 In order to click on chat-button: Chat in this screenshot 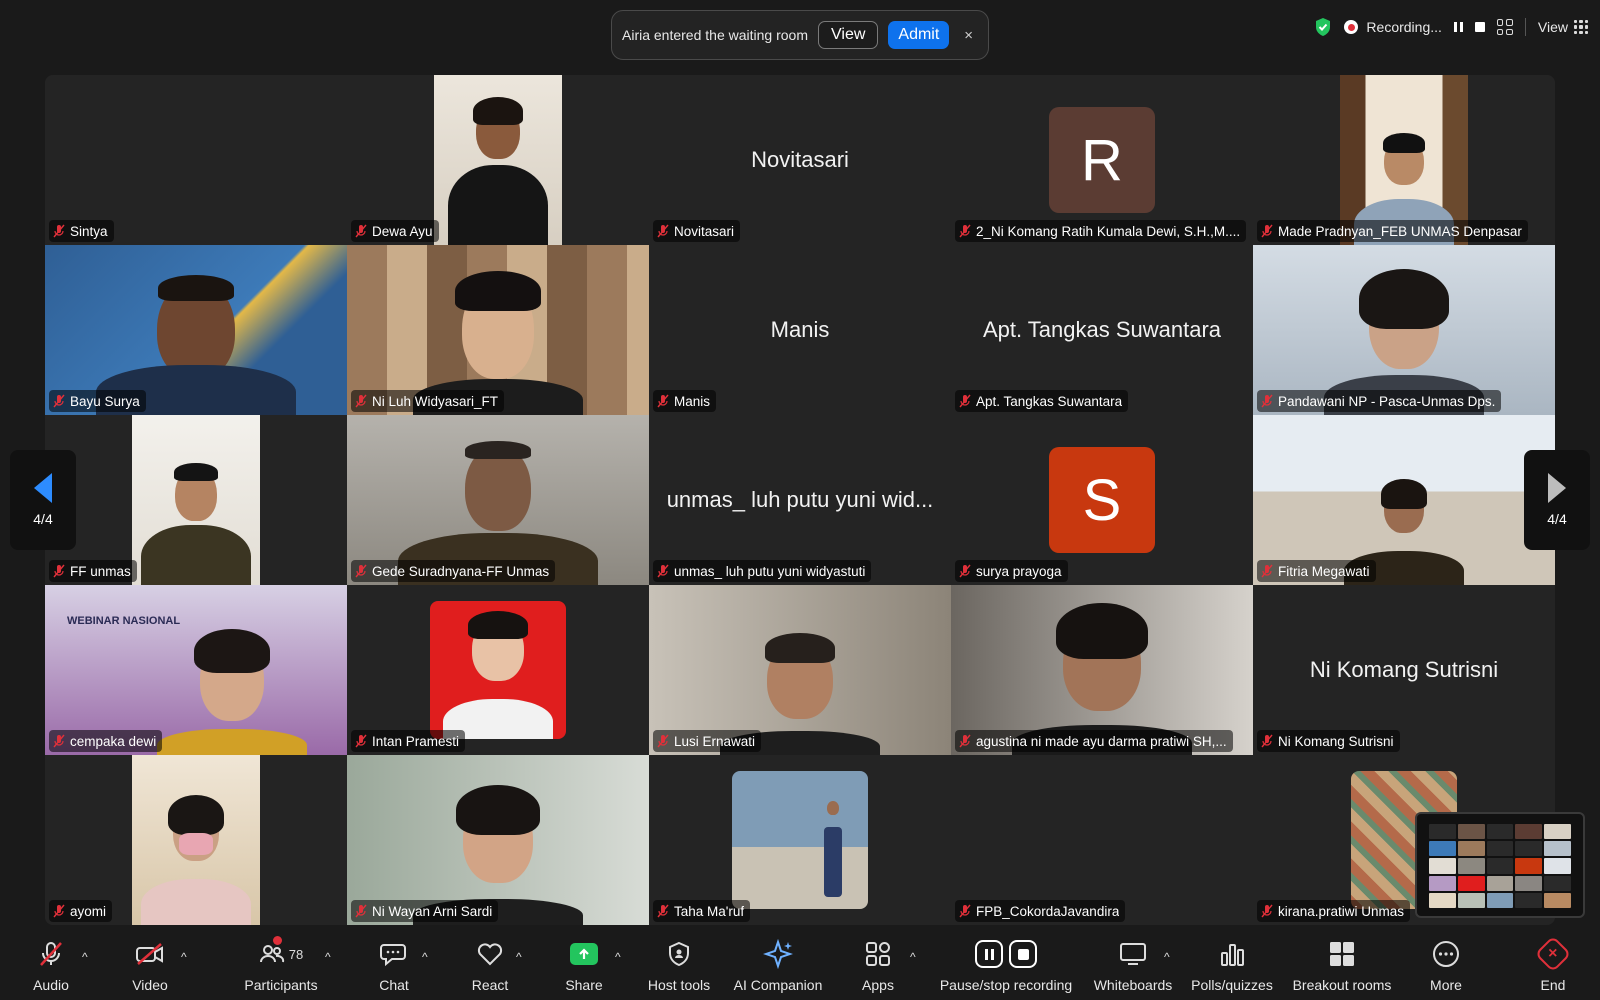, I will do `click(394, 964)`.